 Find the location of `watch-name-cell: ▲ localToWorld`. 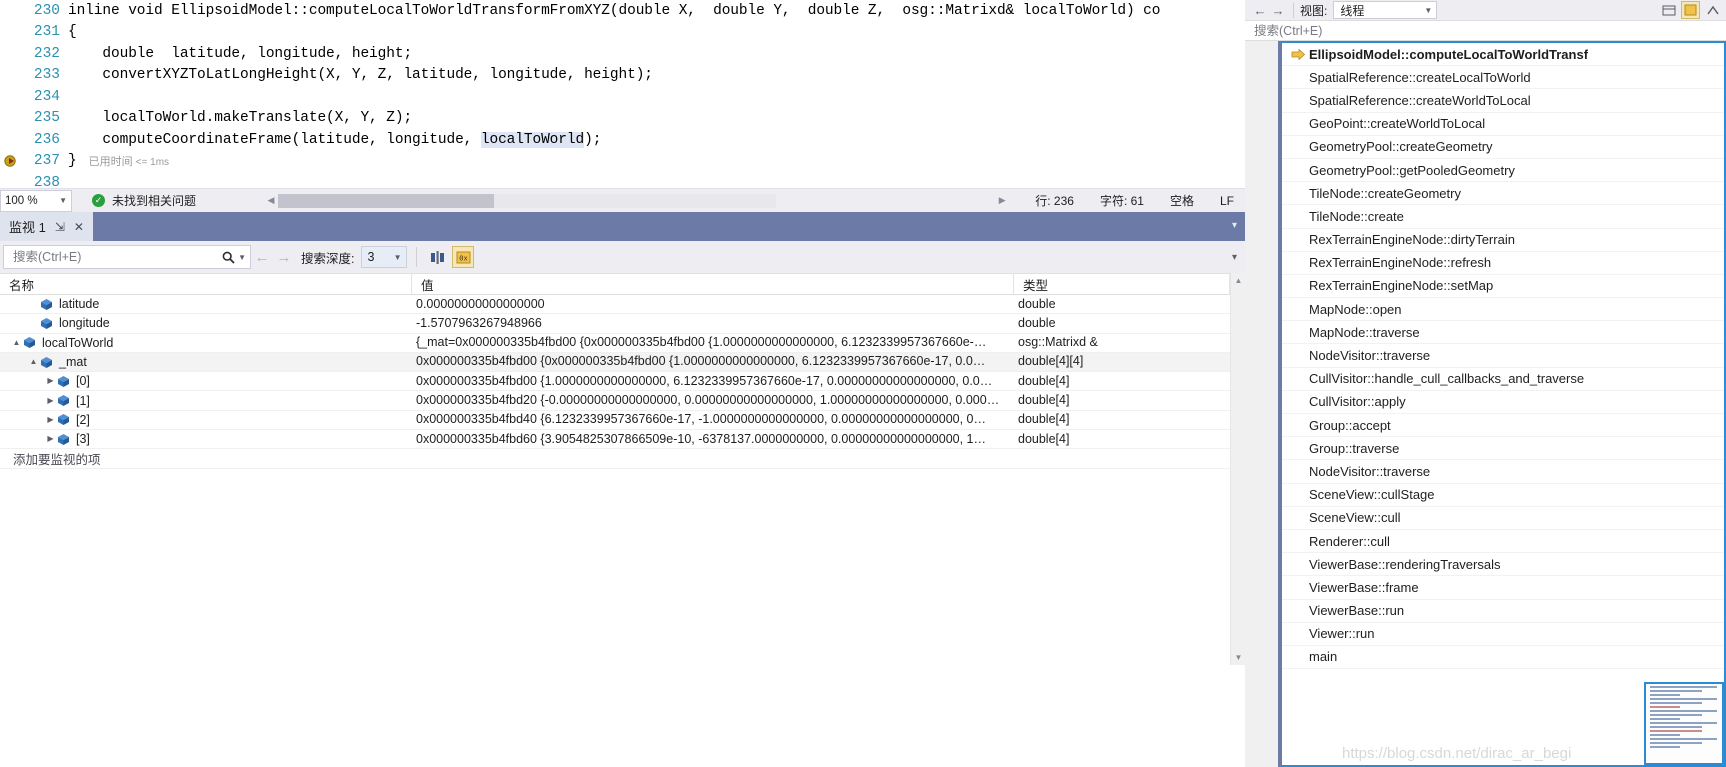

watch-name-cell: ▲ localToWorld is located at coordinates (206, 343).